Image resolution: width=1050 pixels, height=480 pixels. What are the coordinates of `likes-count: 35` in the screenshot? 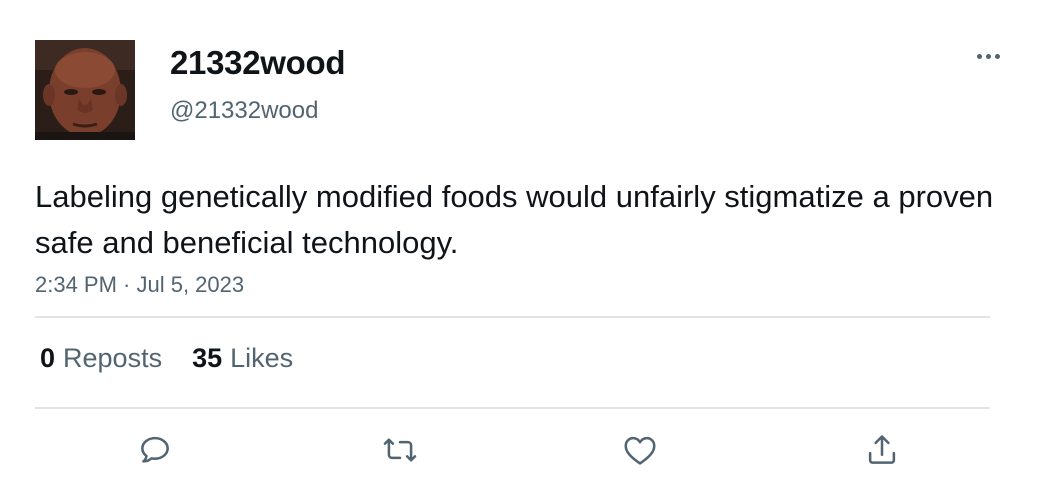 It's located at (207, 358).